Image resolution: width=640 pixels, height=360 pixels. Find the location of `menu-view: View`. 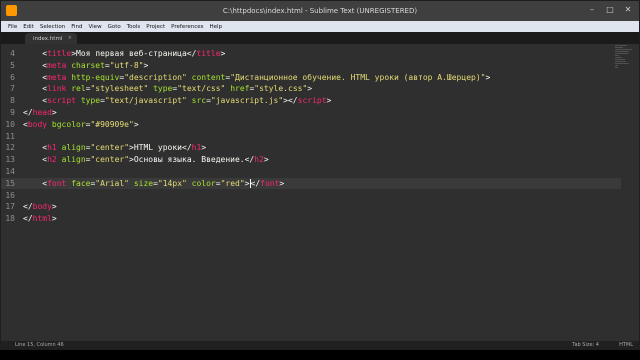

menu-view: View is located at coordinates (95, 27).